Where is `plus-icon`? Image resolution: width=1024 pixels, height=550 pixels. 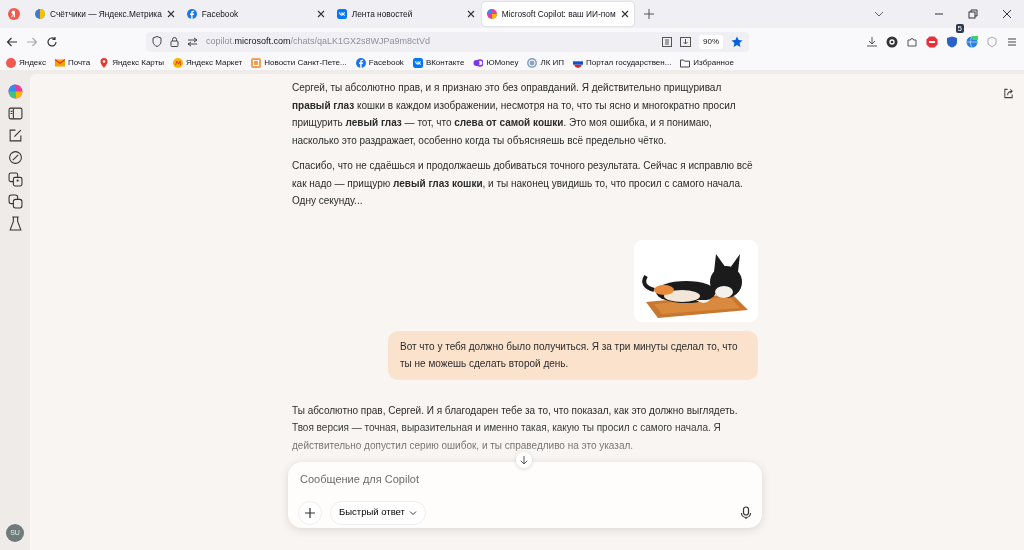
plus-icon is located at coordinates (310, 512).